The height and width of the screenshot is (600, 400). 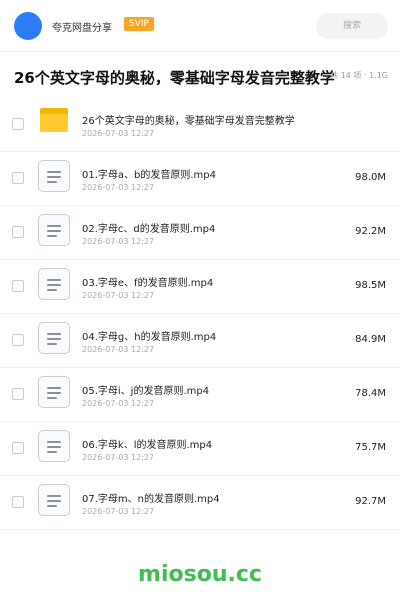 I want to click on list-item-file: 05.字母i、j的发音原则.mp4 2026-07-03 12:27 78.4M, so click(x=200, y=395).